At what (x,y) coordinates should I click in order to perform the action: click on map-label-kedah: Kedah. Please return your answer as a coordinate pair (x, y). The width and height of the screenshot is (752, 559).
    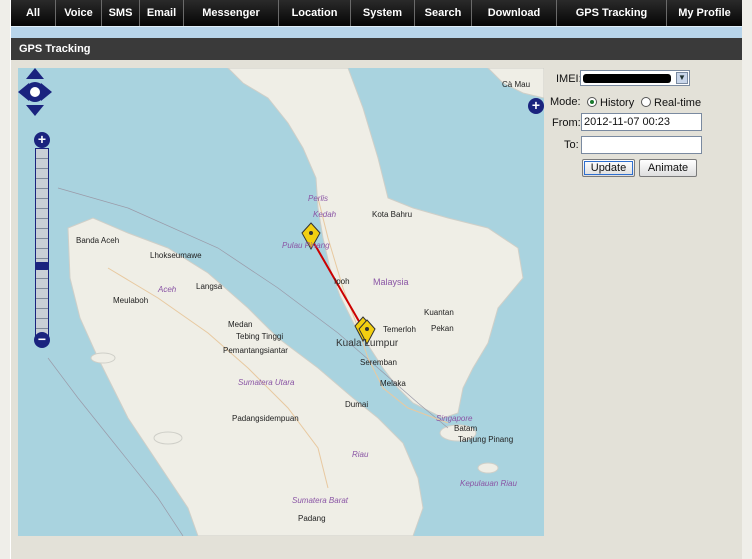
    Looking at the image, I should click on (325, 214).